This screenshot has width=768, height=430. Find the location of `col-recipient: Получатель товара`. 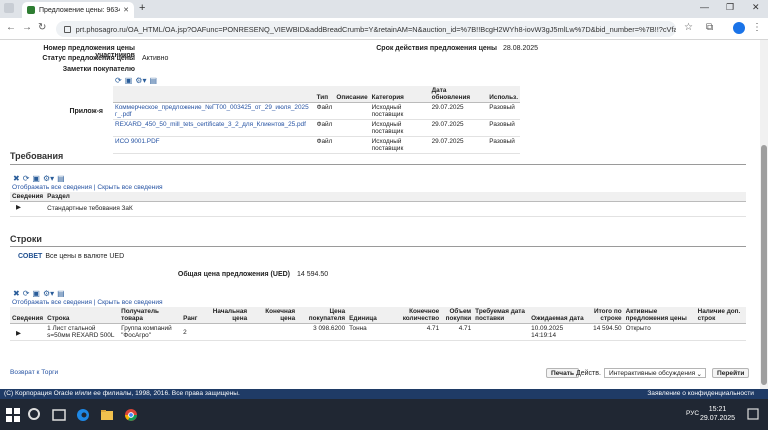

col-recipient: Получатель товара is located at coordinates (150, 315).